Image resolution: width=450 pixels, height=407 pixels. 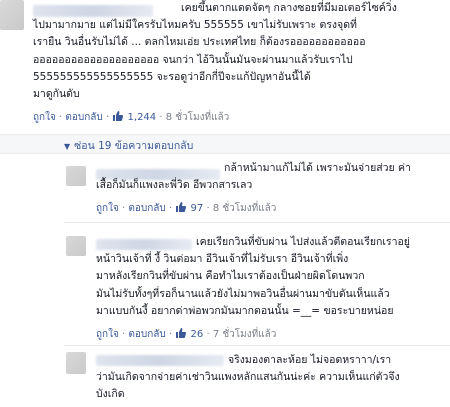 I want to click on reply-line: กล้าหน้ามาแก้ไม่ได้ เพราะมันจ่ายส่วย ค่า, so click(x=317, y=168).